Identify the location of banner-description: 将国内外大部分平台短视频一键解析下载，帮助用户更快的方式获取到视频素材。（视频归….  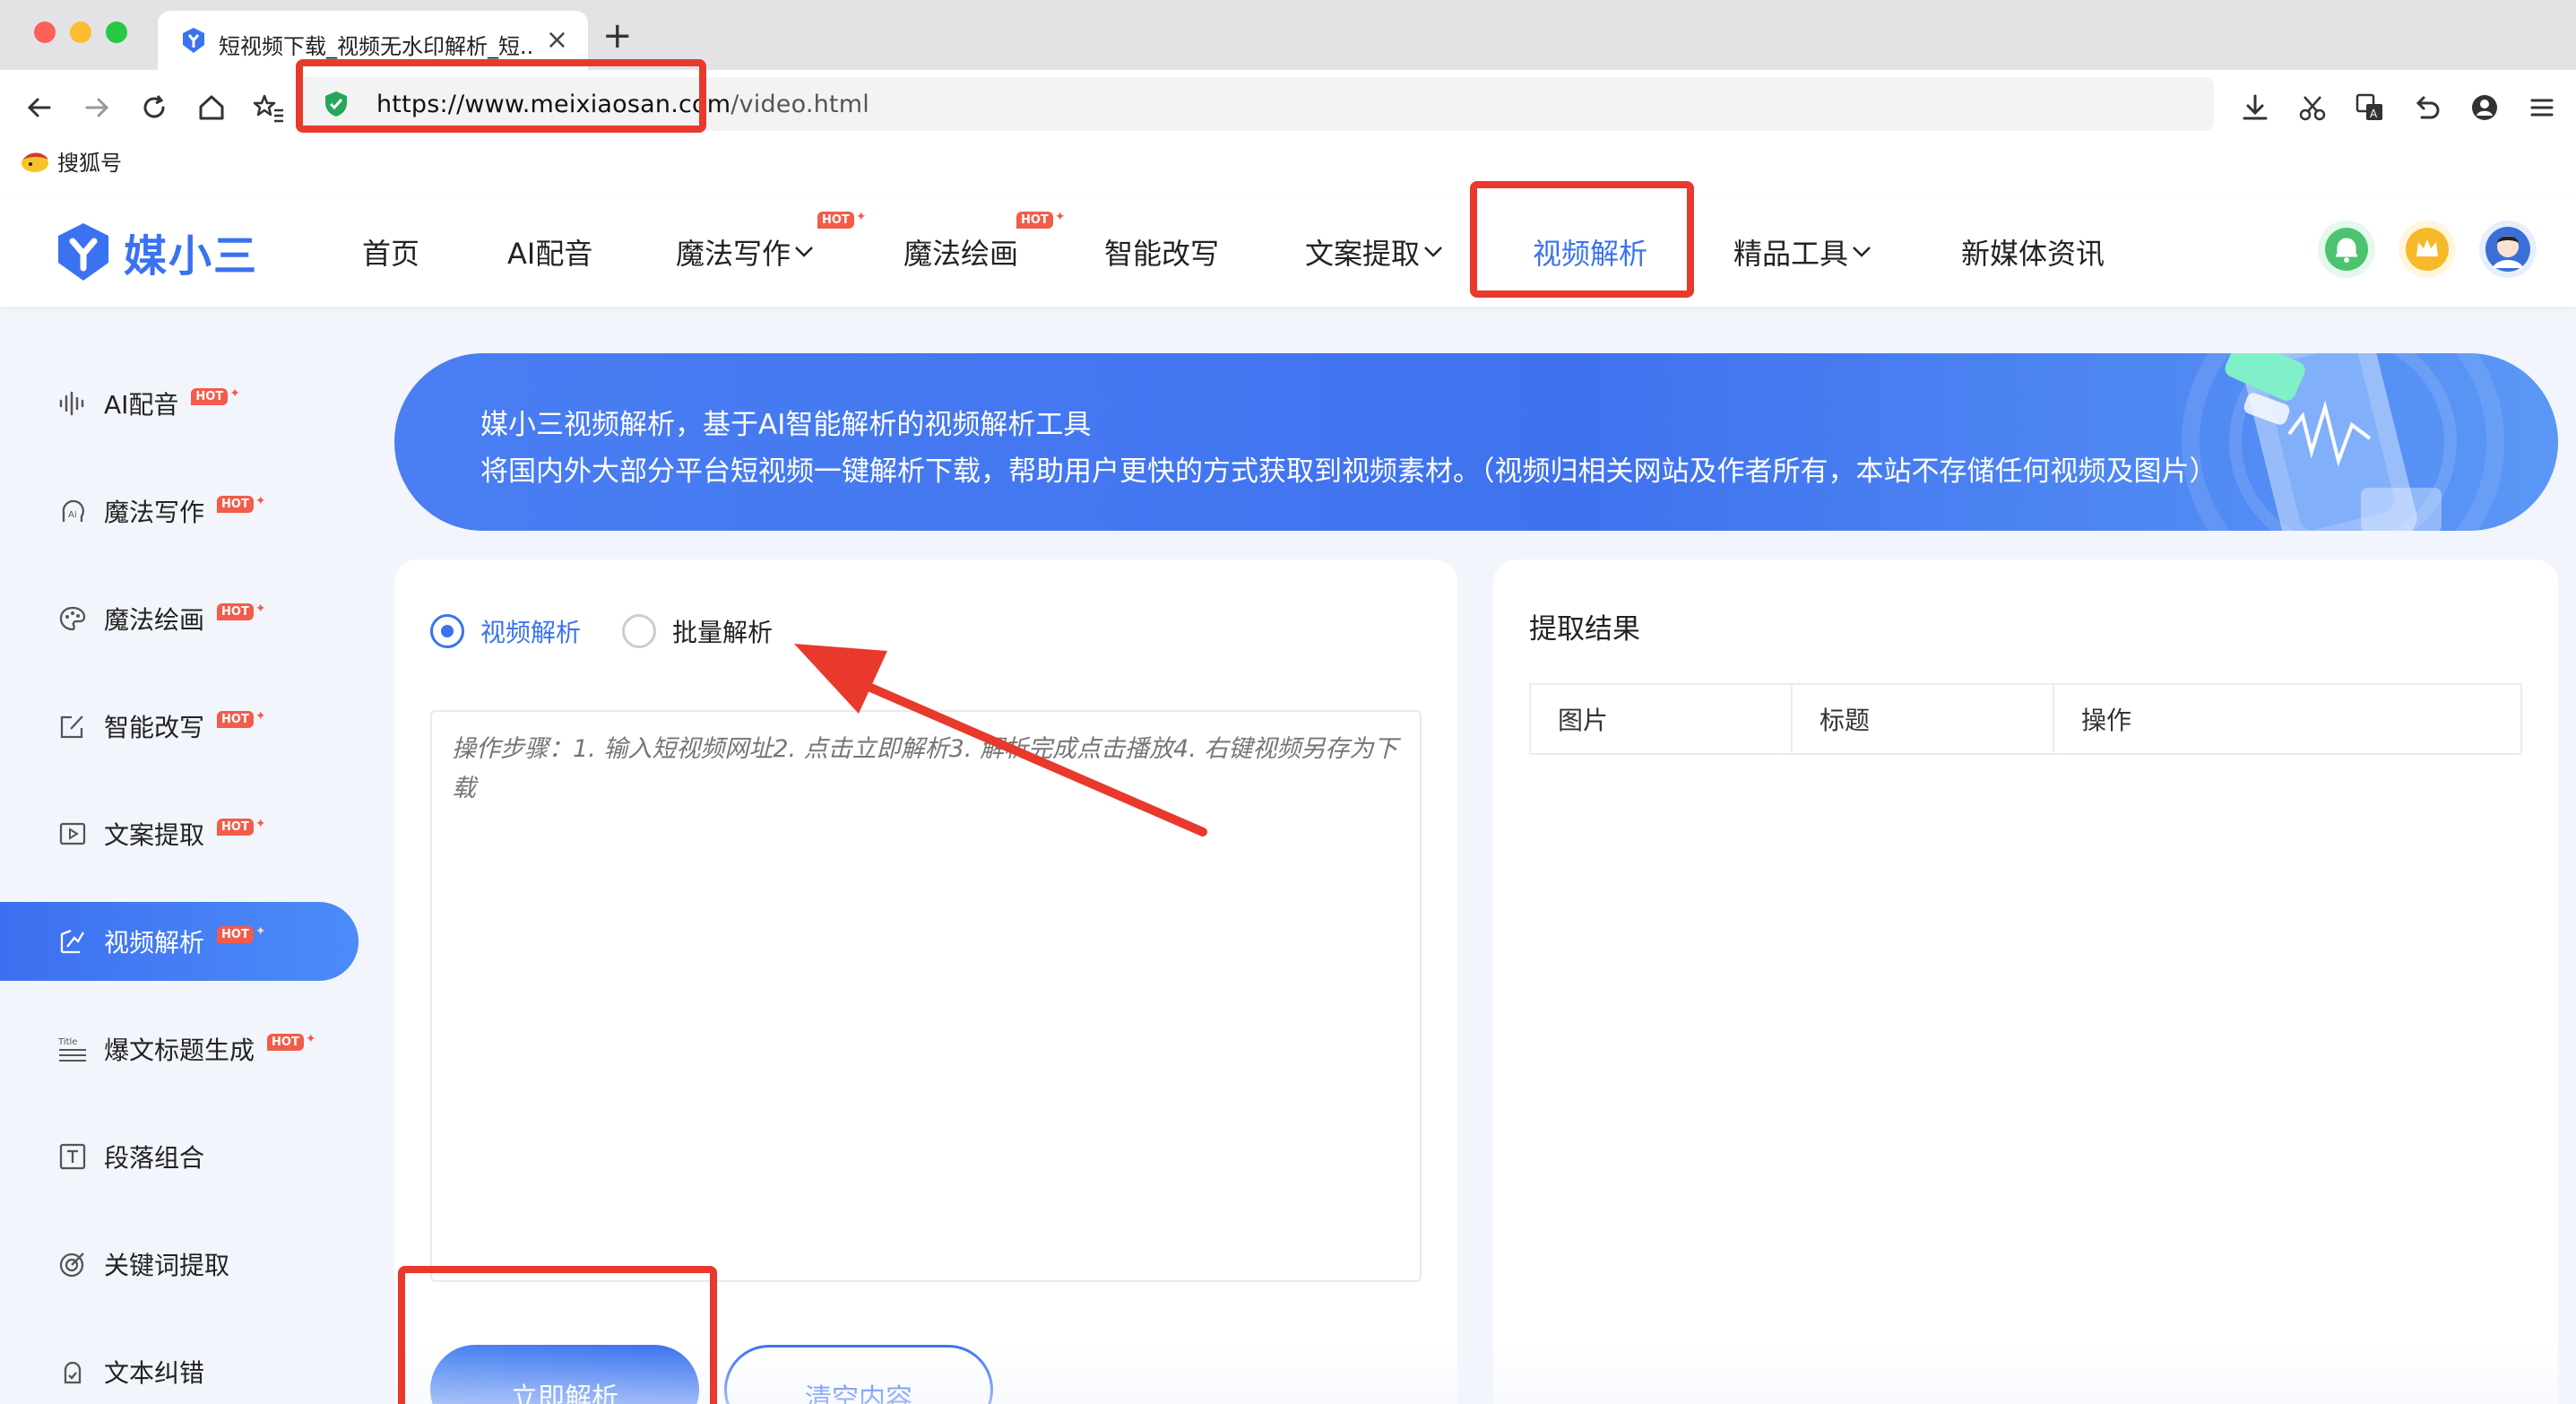
(1348, 472).